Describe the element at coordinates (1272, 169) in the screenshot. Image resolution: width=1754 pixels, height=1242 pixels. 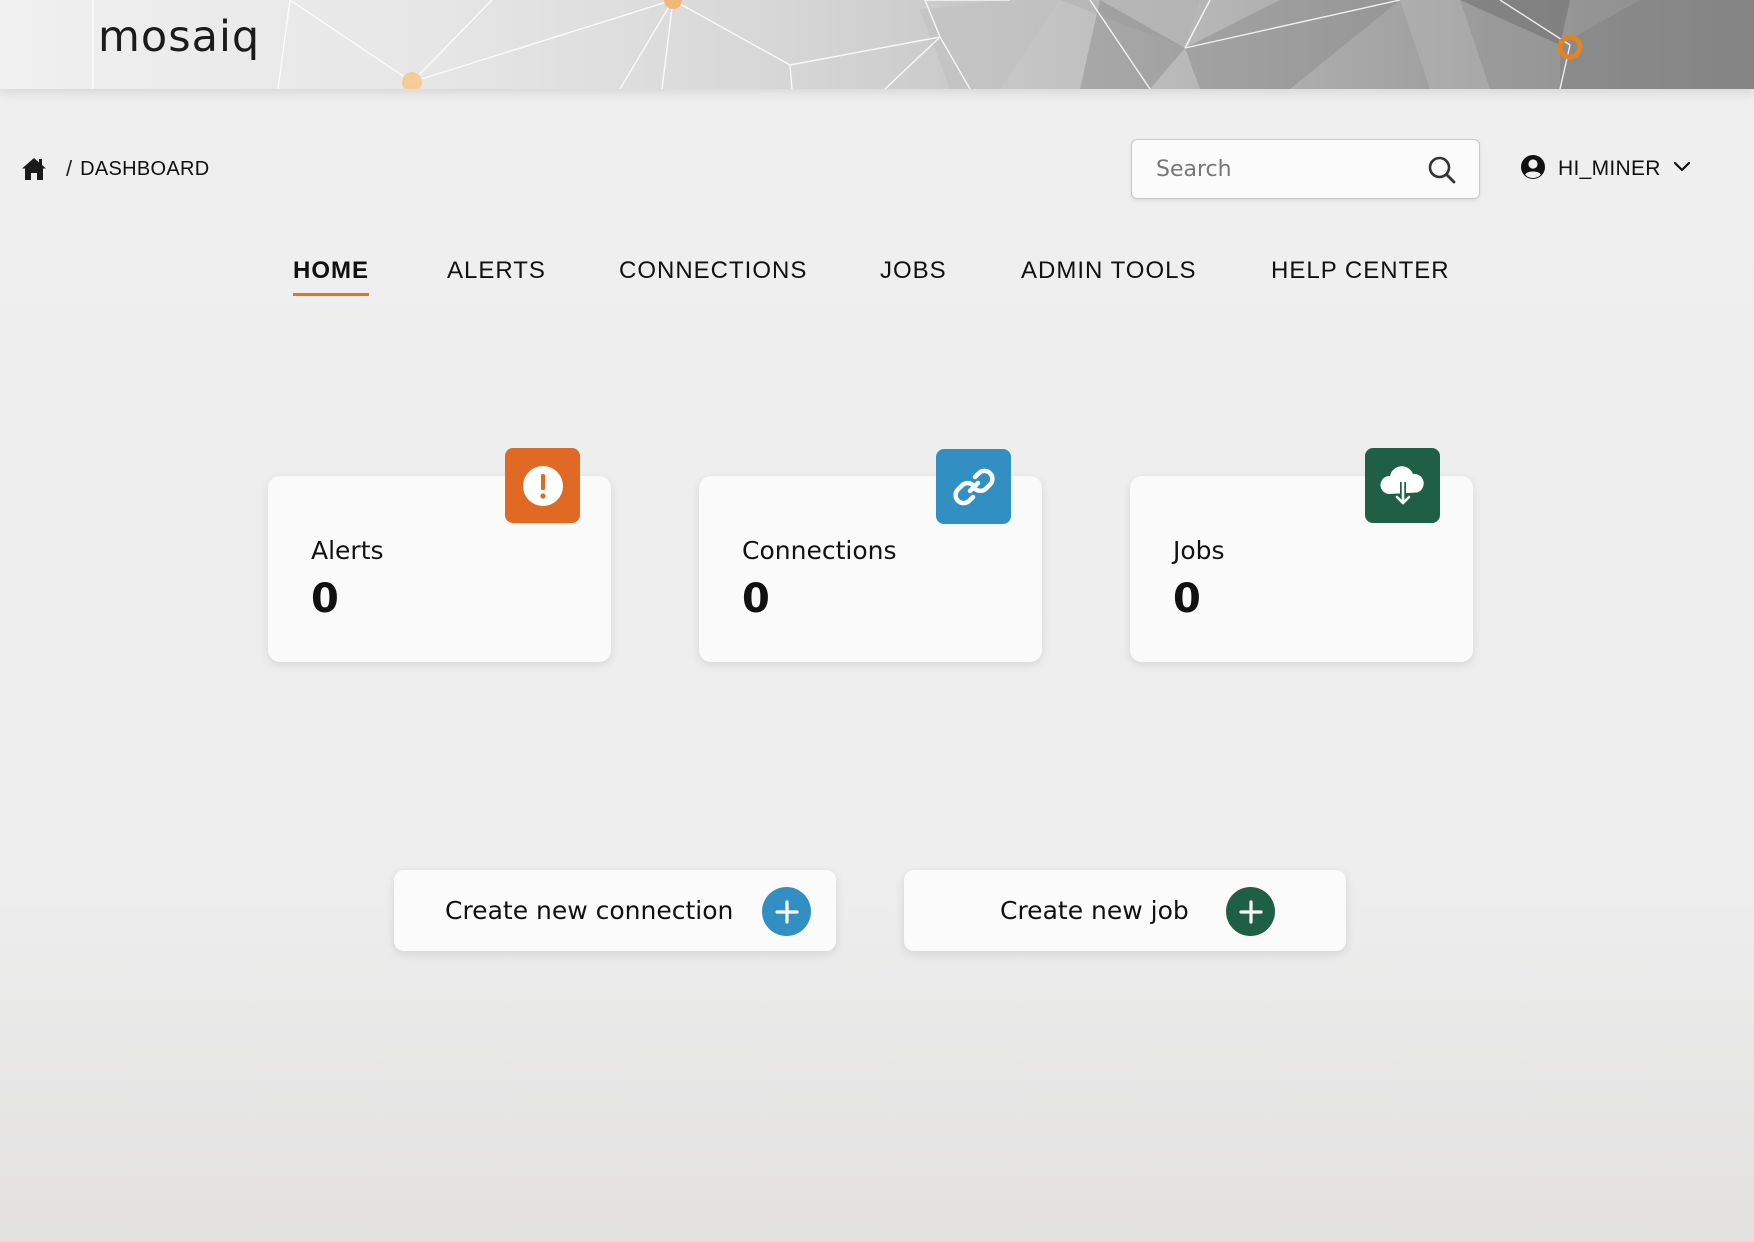
I see `search-input` at that location.